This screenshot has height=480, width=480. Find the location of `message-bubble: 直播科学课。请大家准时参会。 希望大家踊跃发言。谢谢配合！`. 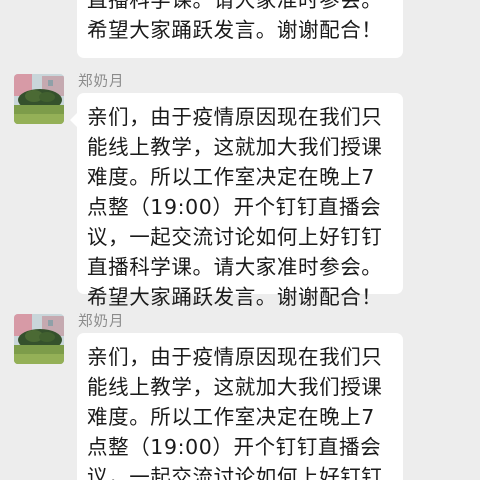

message-bubble: 直播科学课。请大家准时参会。 希望大家踊跃发言。谢谢配合！ is located at coordinates (240, 29).